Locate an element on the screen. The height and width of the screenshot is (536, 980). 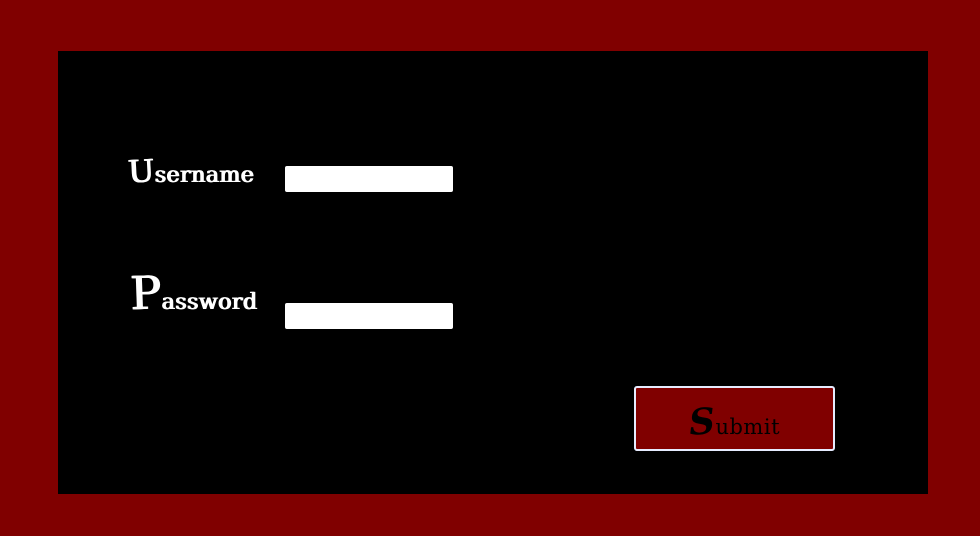
submit-label-initial: S is located at coordinates (702, 421).